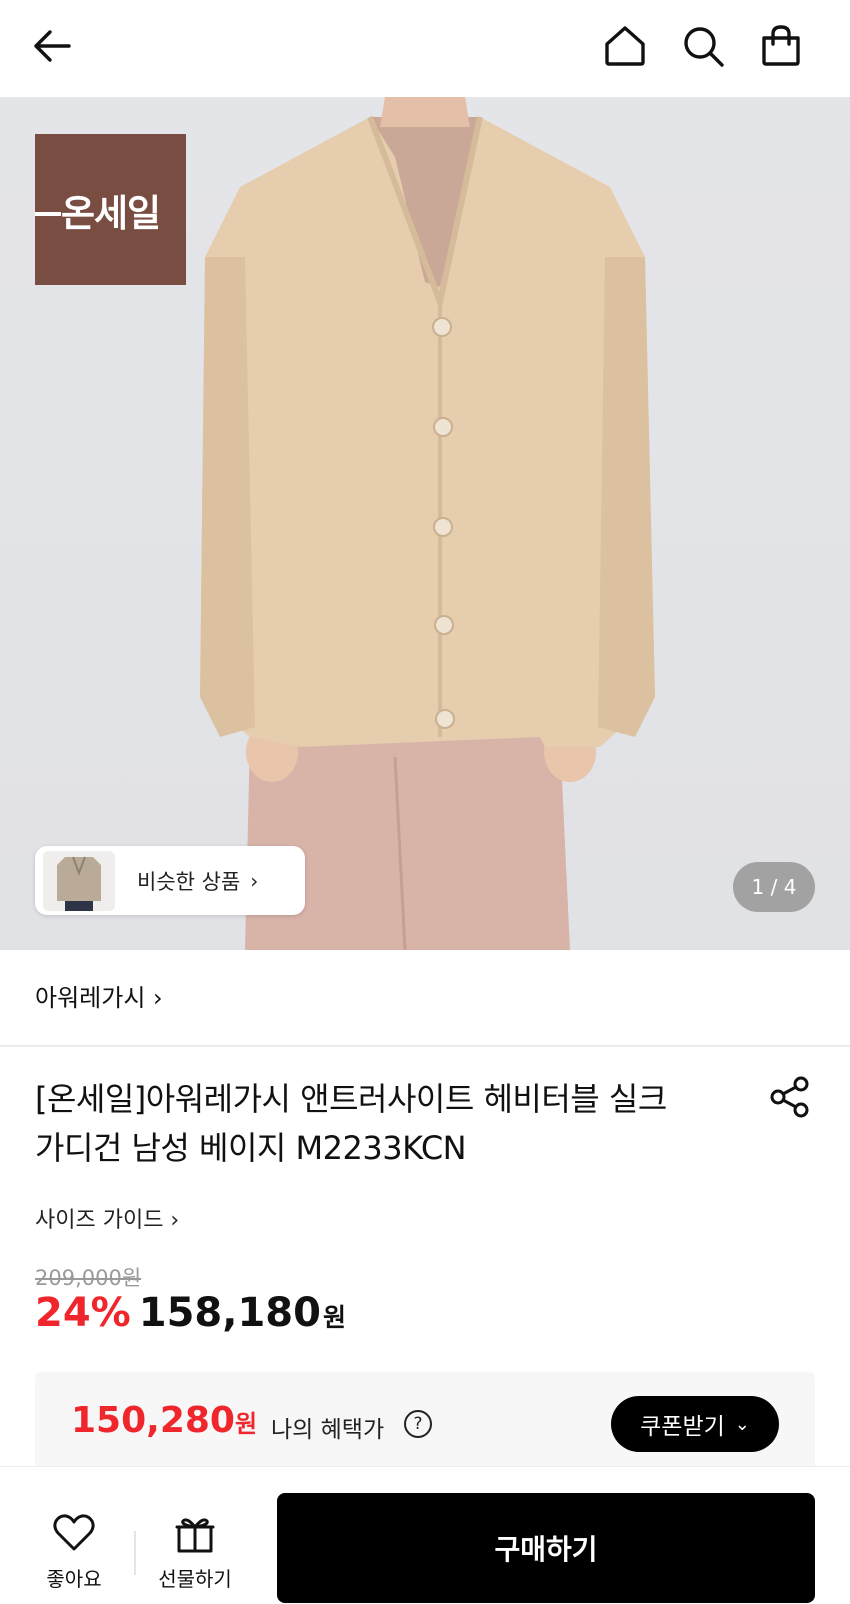  I want to click on heart-icon, so click(74, 1532).